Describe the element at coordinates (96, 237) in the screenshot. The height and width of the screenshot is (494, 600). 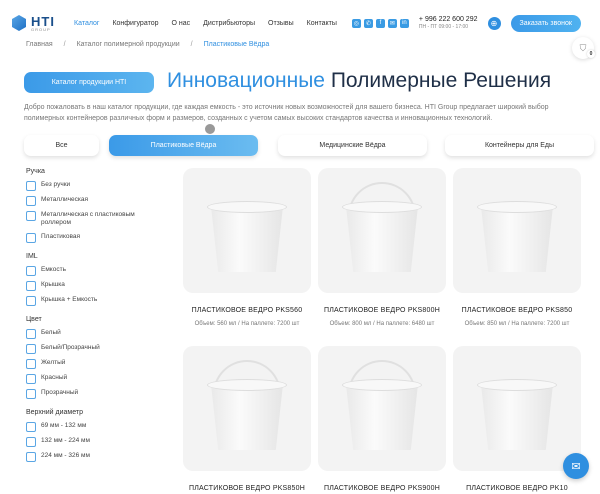
I see `filter-option: Пластиковая` at that location.